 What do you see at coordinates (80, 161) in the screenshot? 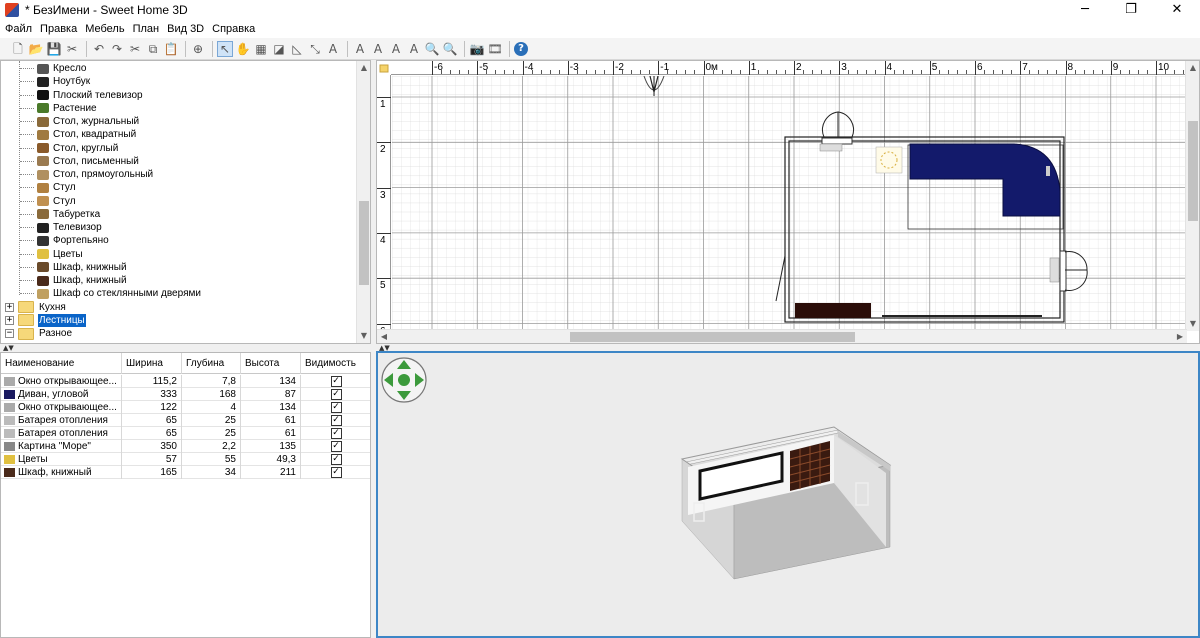
I see `catalog-item: Стол, письменный` at bounding box center [80, 161].